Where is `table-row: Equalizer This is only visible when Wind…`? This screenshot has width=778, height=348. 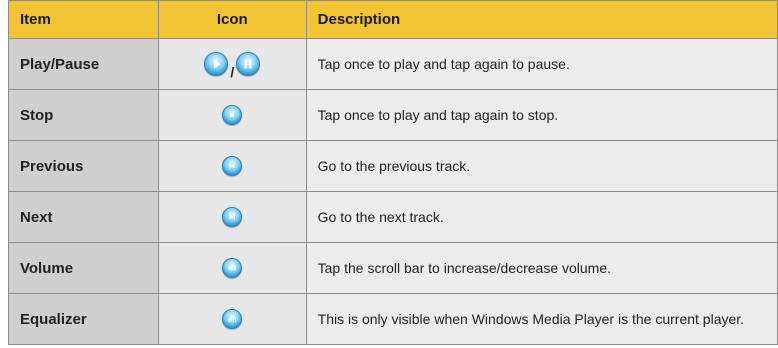 table-row: Equalizer This is only visible when Wind… is located at coordinates (393, 319).